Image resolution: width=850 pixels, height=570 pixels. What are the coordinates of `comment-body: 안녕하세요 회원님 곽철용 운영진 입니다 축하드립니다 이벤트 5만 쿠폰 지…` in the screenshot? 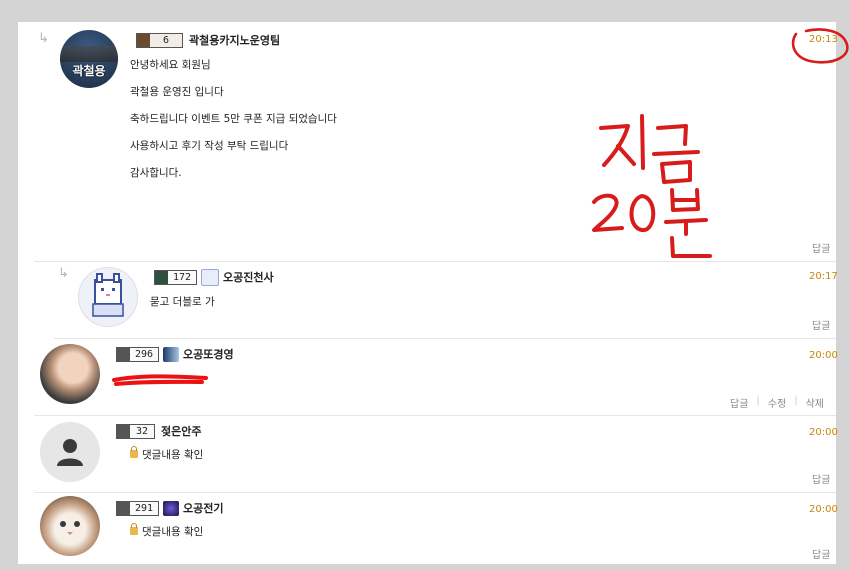 It's located at (380, 126).